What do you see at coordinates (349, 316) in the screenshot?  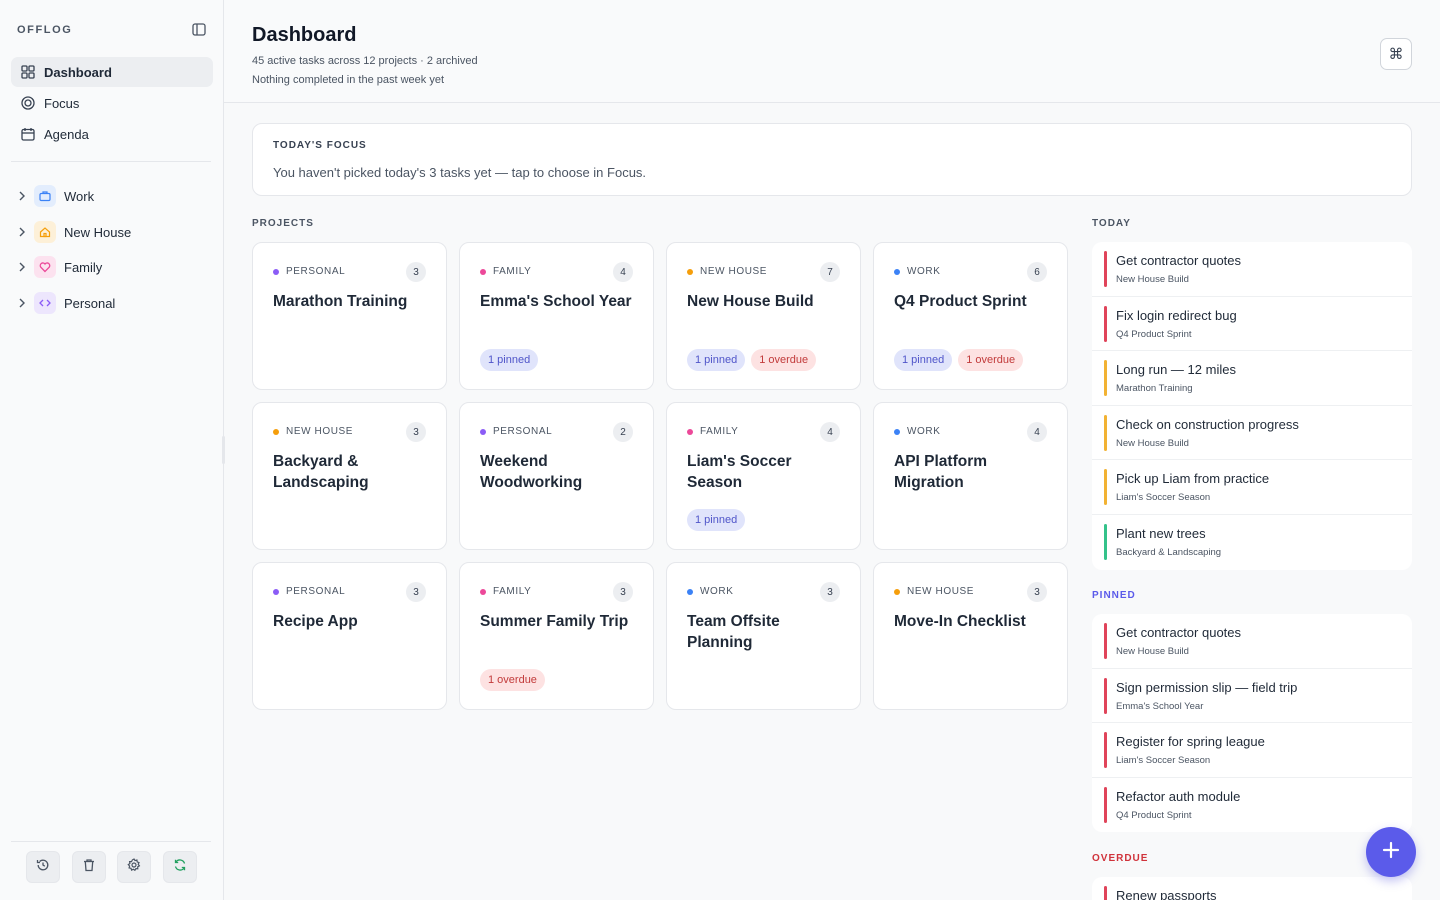 I see `project-card: PERSONAL 3 Marathon Training` at bounding box center [349, 316].